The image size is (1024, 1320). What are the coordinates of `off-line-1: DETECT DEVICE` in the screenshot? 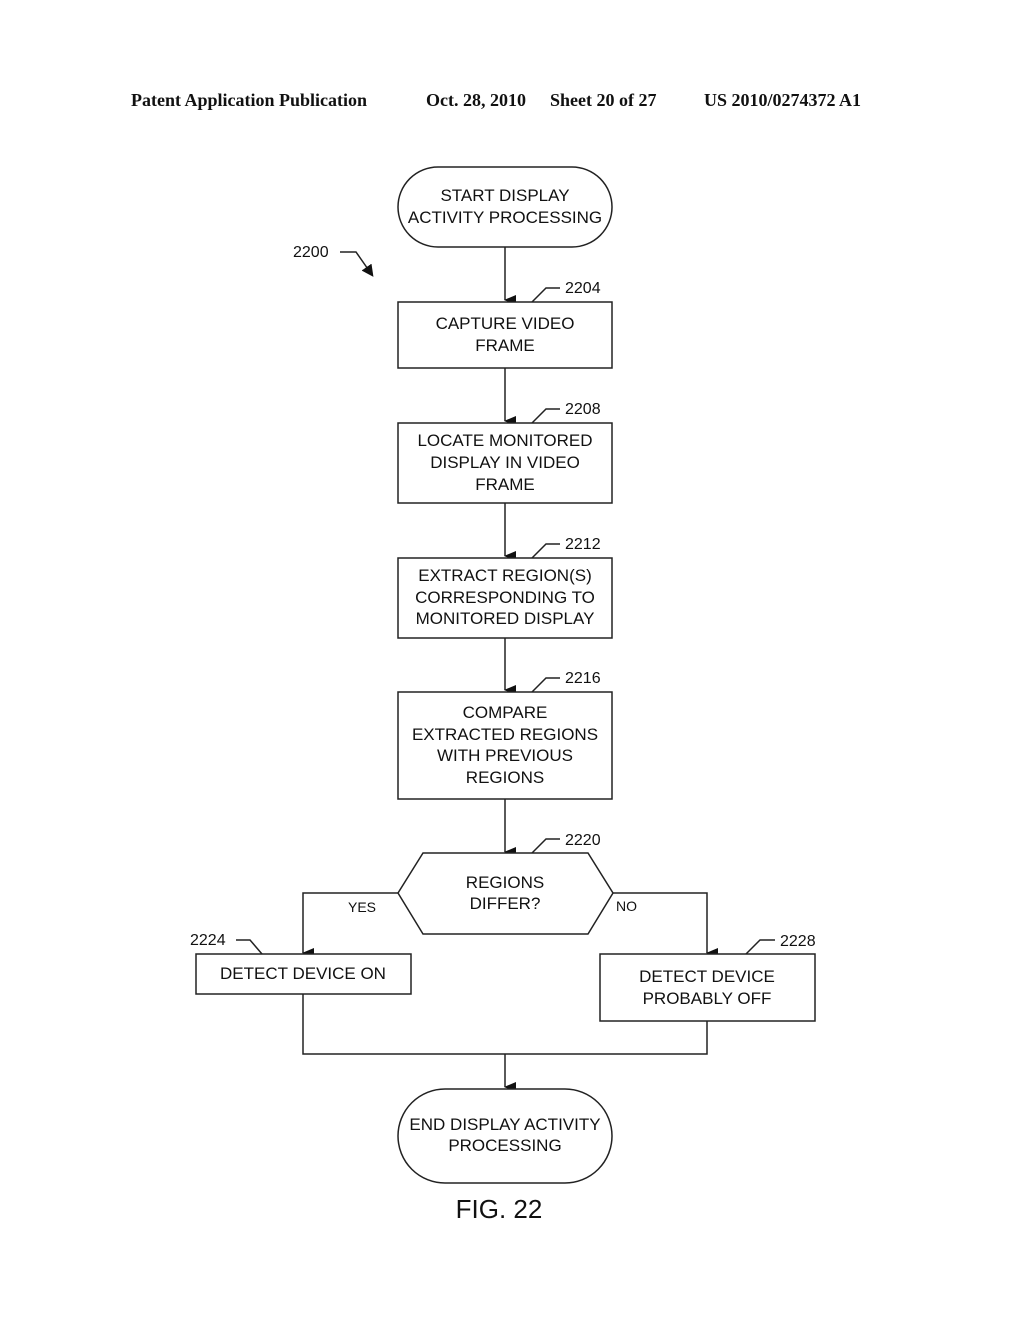 It's located at (707, 976).